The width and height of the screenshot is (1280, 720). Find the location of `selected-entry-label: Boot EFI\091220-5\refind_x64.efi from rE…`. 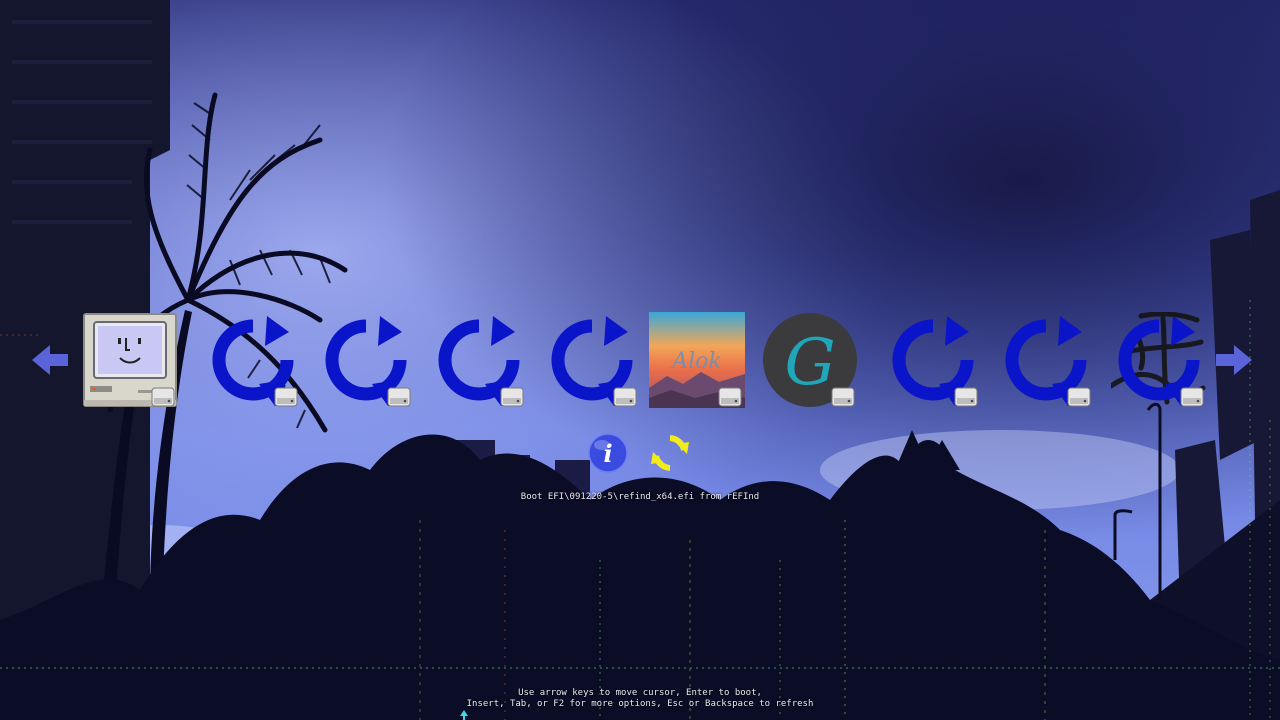

selected-entry-label: Boot EFI\091220-5\refind_x64.efi from rE… is located at coordinates (640, 497).